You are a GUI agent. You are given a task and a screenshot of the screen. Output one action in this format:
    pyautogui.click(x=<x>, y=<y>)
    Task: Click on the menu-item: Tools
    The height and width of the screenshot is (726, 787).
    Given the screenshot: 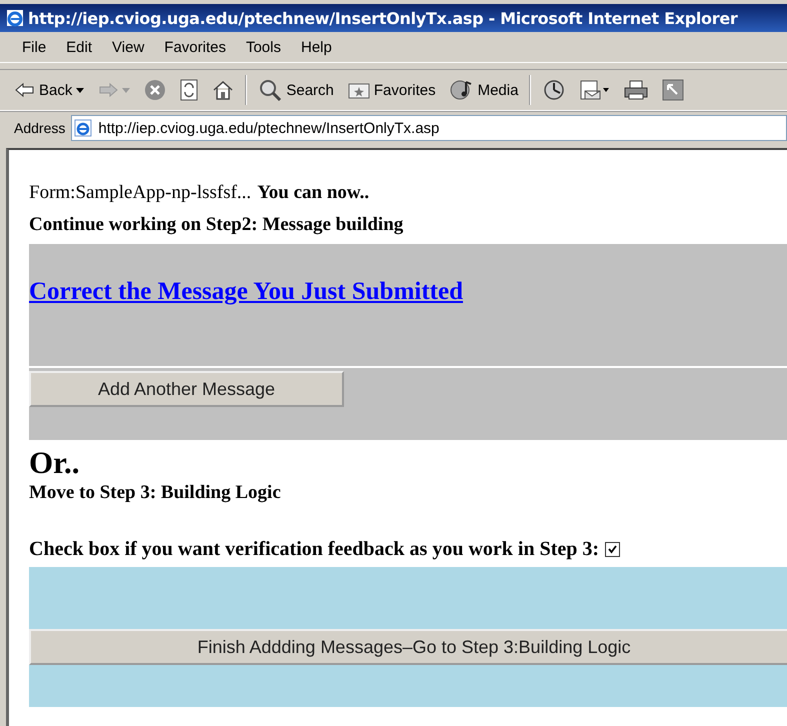 What is the action you would take?
    pyautogui.click(x=263, y=47)
    